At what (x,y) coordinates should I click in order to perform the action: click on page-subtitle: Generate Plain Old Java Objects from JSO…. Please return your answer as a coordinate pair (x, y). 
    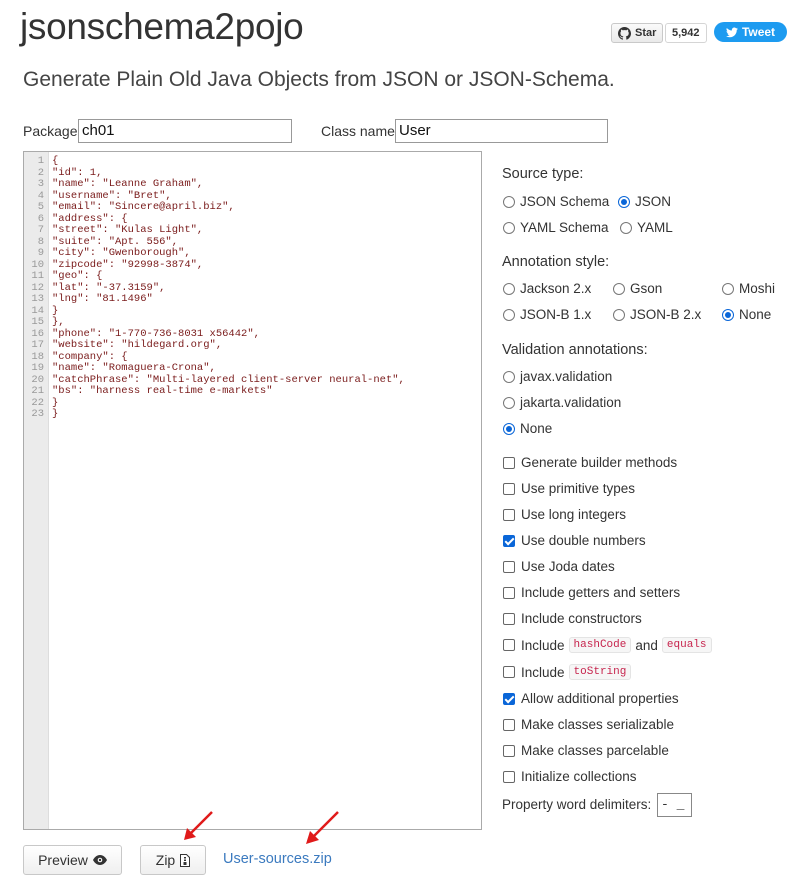
    Looking at the image, I should click on (319, 79).